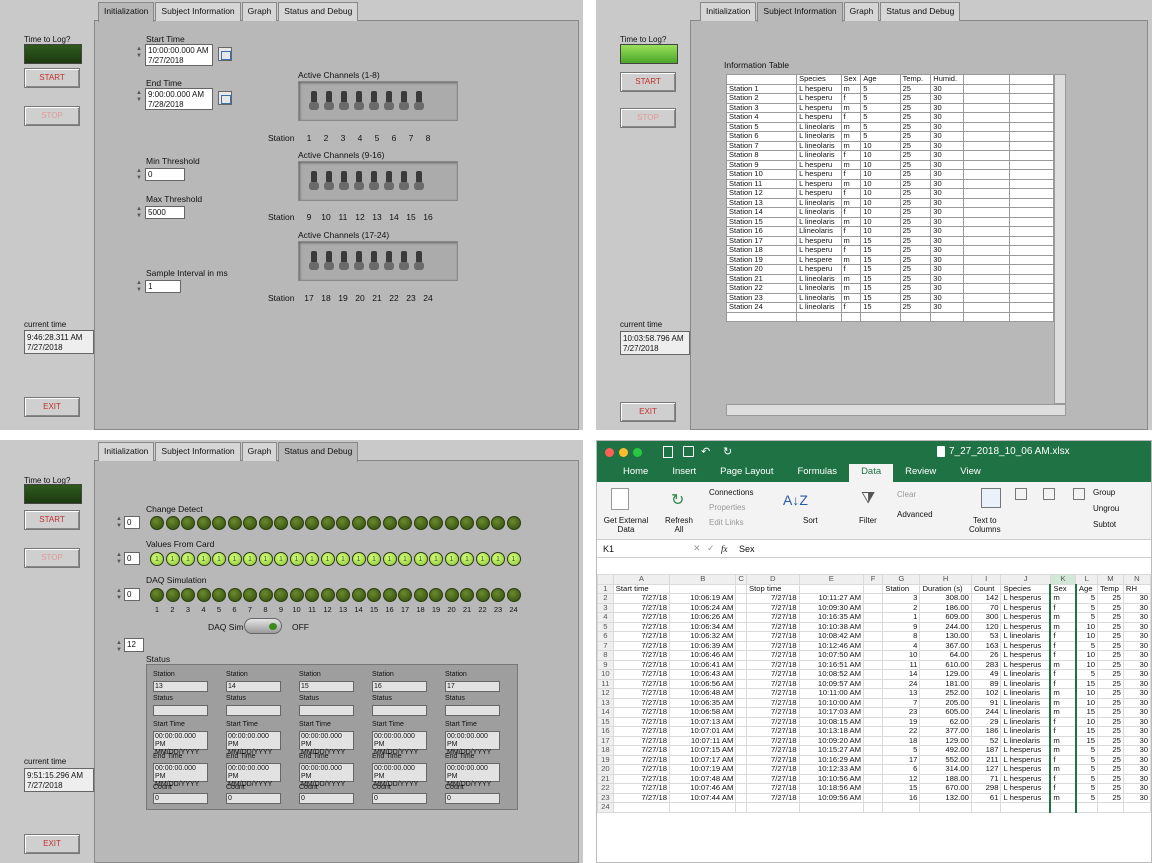  I want to click on table-row: Station 2L hesperu f 5 25 30, so click(889, 98).